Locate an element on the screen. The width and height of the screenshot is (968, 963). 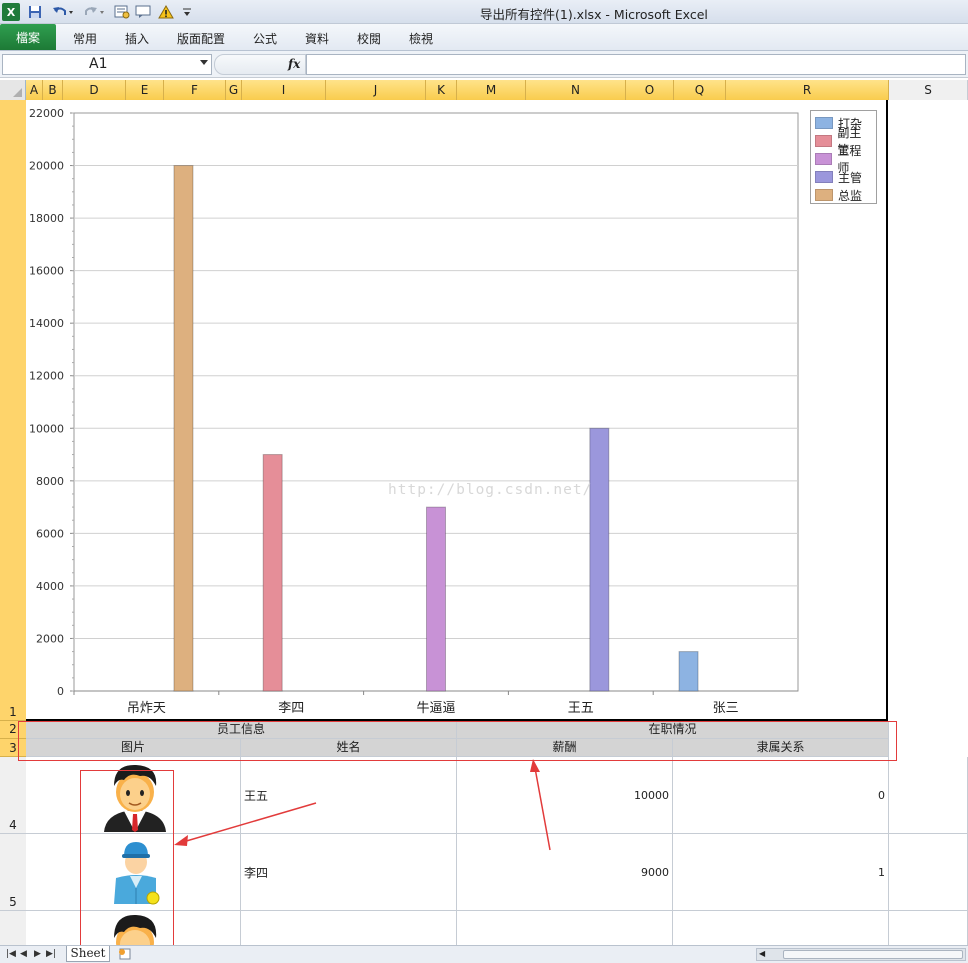
prev-sheet-icon: ◀ is located at coordinates (23, 954).